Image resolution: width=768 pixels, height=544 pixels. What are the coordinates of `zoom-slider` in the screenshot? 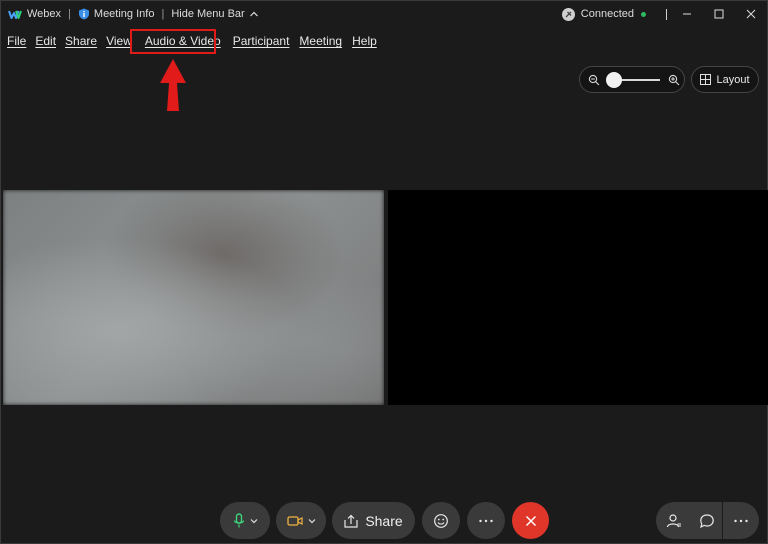 It's located at (633, 79).